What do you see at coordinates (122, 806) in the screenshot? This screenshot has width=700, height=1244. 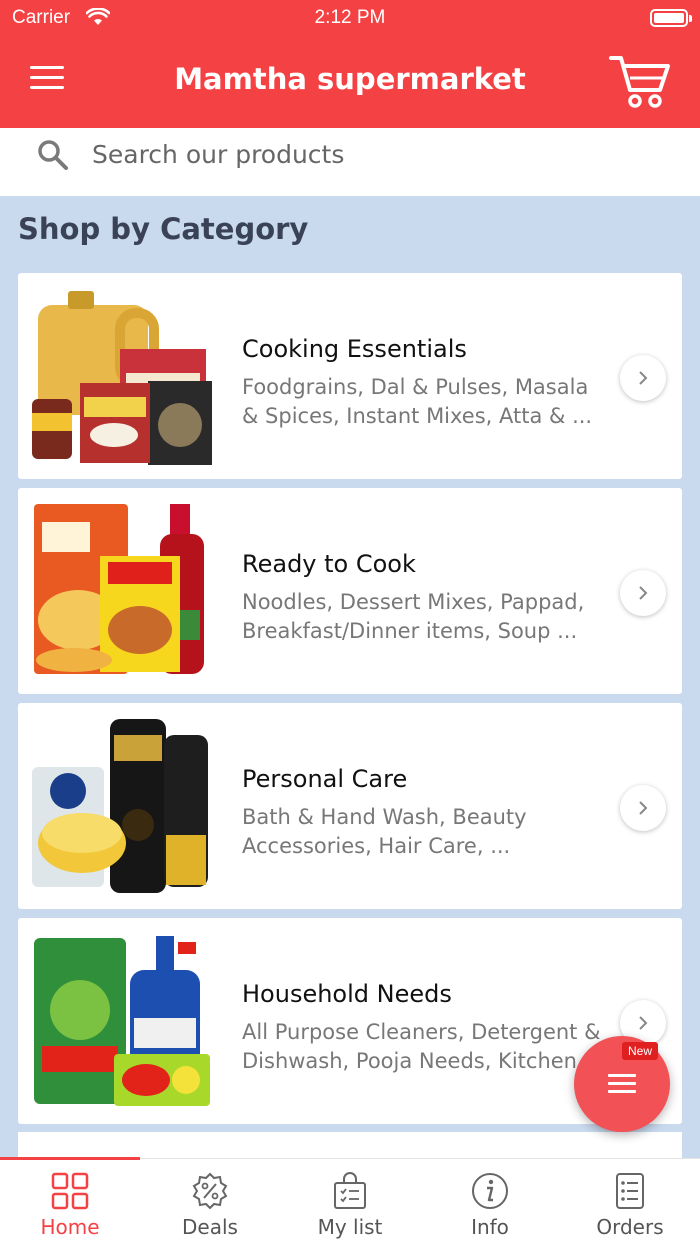 I see `personal-care-image` at bounding box center [122, 806].